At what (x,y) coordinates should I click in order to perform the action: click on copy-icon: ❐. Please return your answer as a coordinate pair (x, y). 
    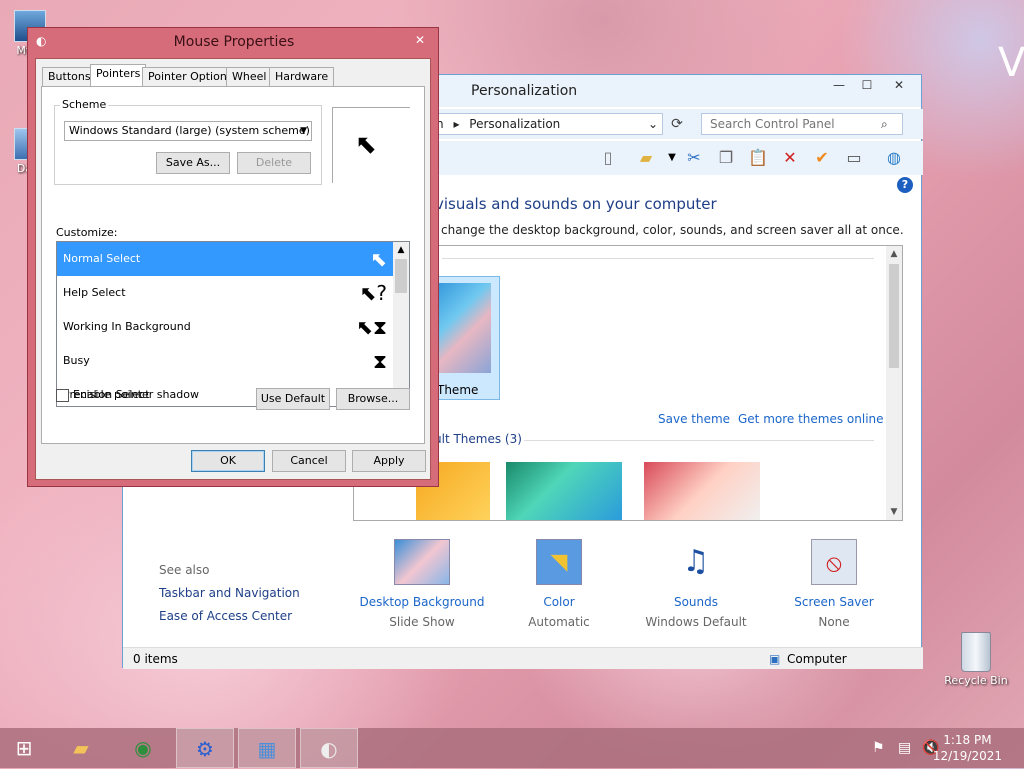
    Looking at the image, I should click on (726, 158).